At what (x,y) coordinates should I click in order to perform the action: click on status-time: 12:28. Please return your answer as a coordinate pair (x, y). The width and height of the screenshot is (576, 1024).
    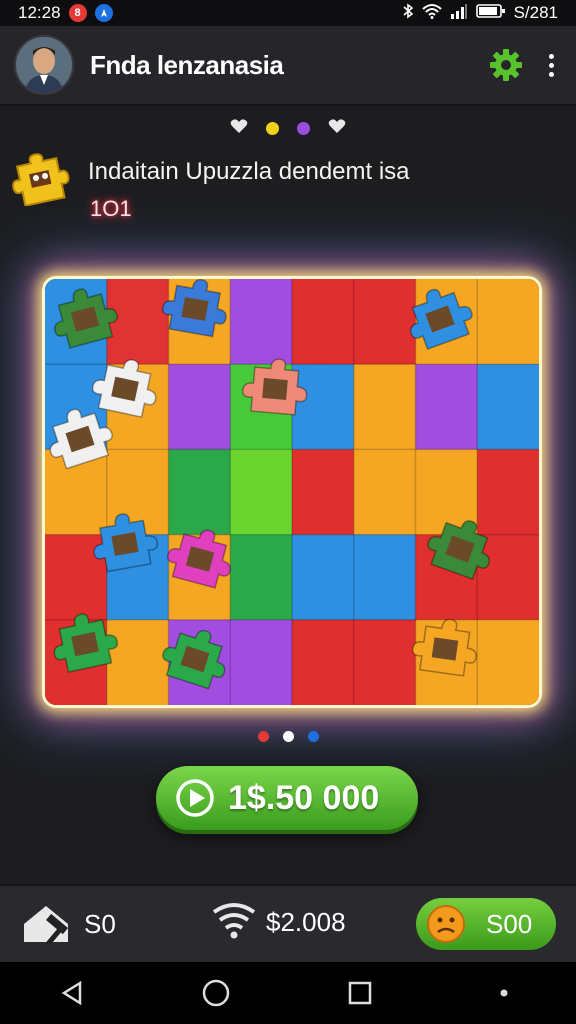
    Looking at the image, I should click on (39, 12).